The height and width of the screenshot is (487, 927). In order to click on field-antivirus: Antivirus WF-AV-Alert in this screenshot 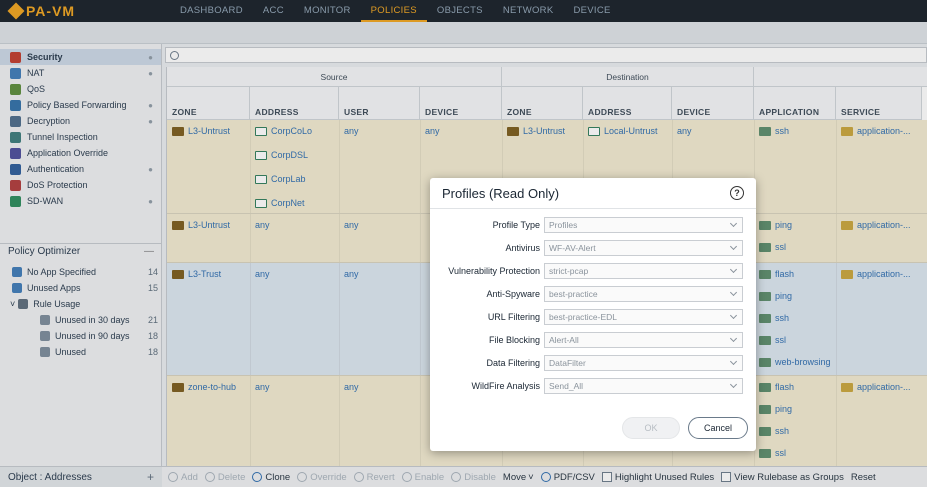, I will do `click(593, 247)`.